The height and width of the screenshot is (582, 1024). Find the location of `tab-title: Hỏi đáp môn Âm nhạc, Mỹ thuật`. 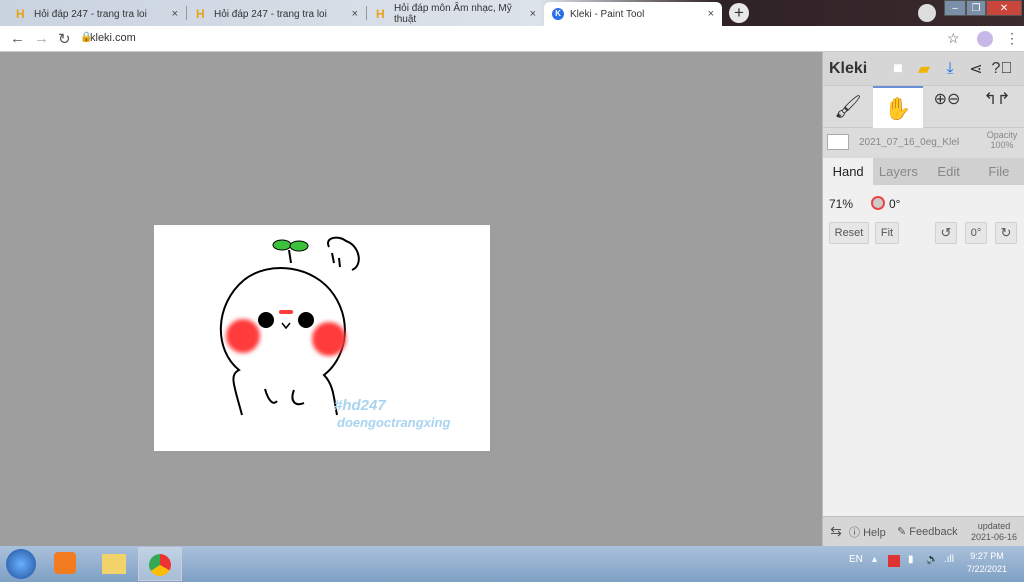

tab-title: Hỏi đáp môn Âm nhạc, Mỹ thuật is located at coordinates (452, 14).